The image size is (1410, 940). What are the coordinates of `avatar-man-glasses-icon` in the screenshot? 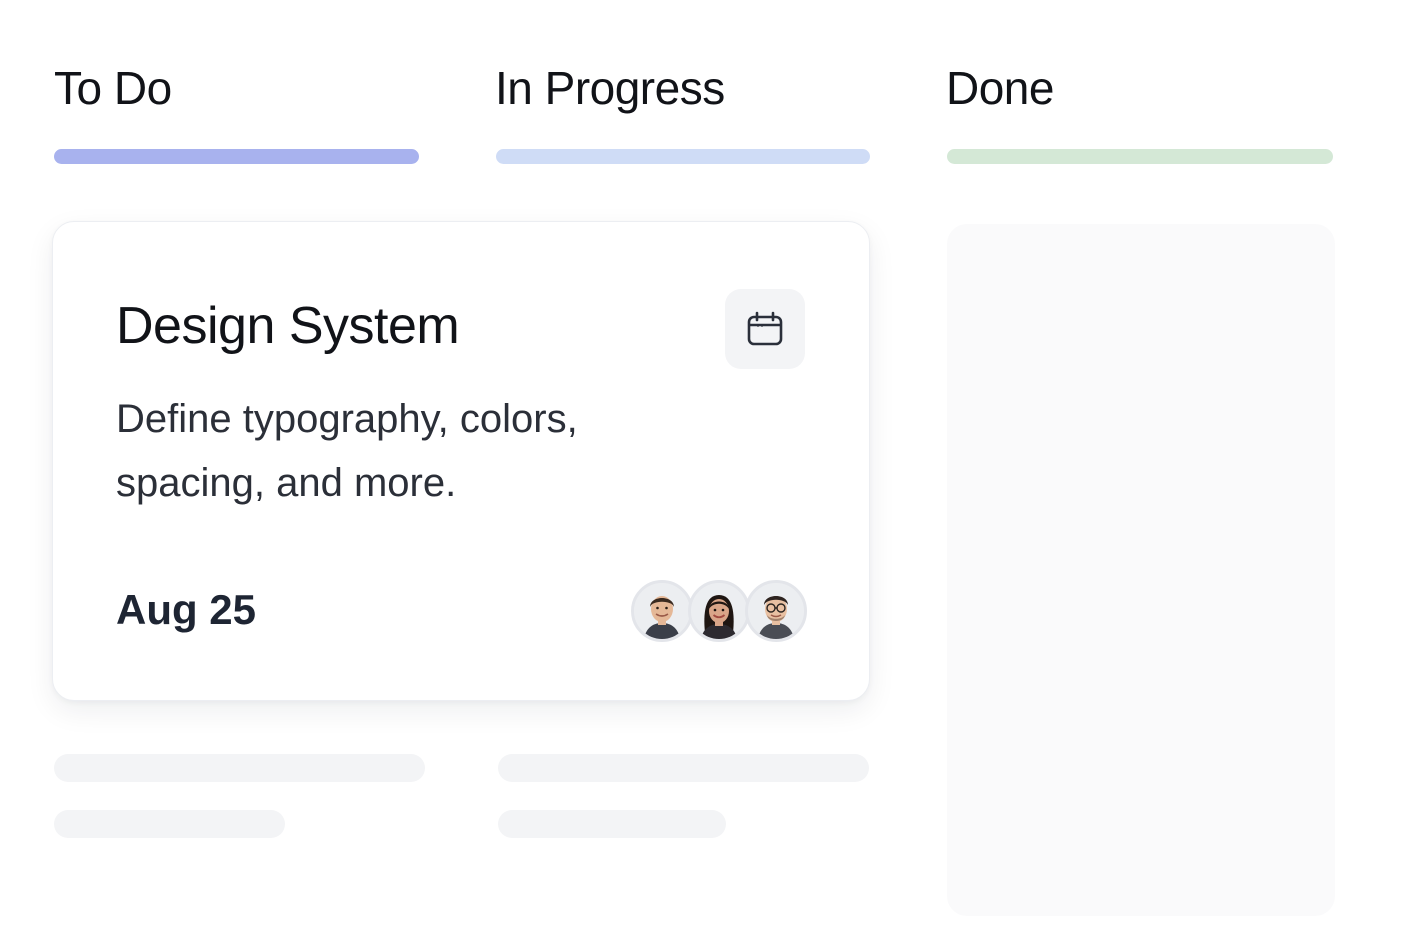 It's located at (776, 611).